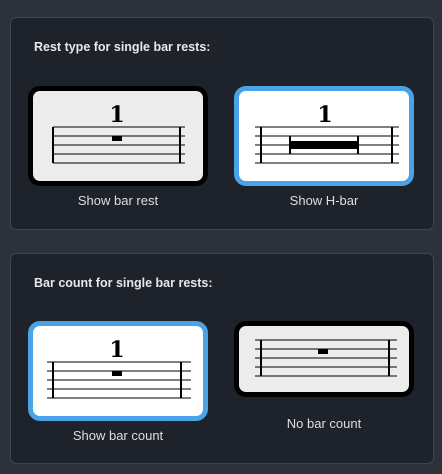 The image size is (442, 474). What do you see at coordinates (118, 200) in the screenshot?
I see `show-bar-rest-label: Show bar rest` at bounding box center [118, 200].